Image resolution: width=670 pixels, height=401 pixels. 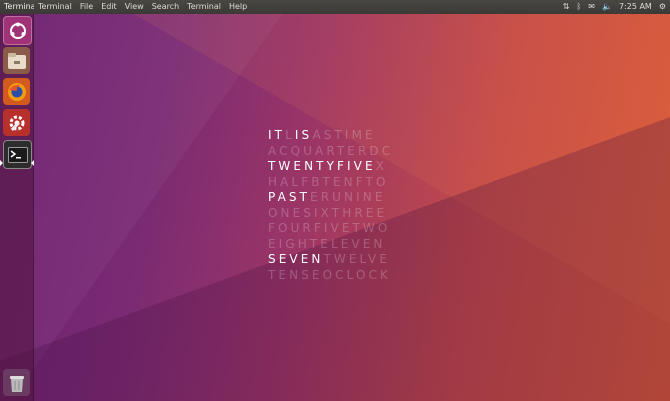 I want to click on trash-icon, so click(x=16, y=382).